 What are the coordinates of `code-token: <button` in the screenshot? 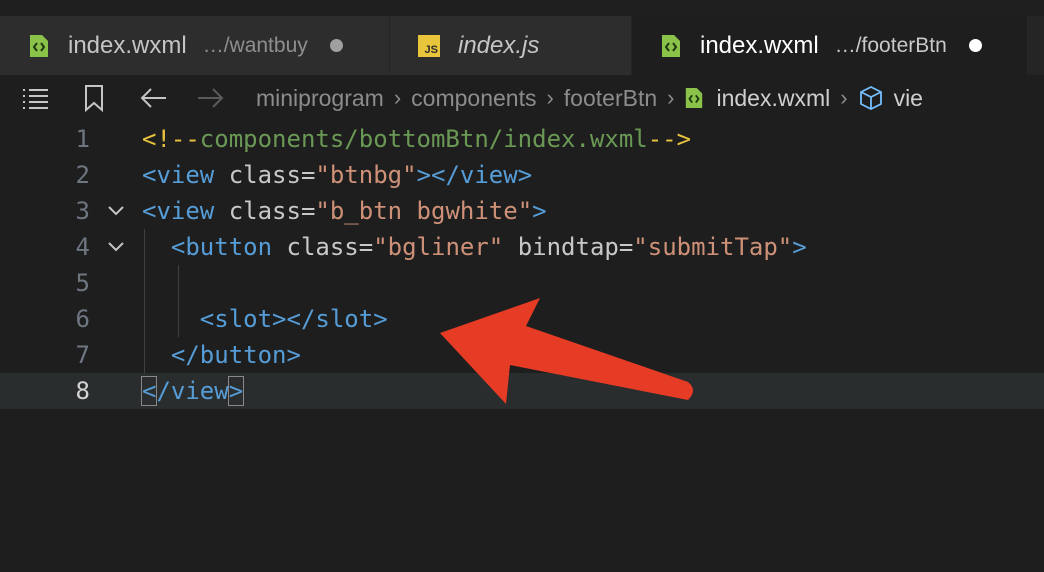 It's located at (228, 247).